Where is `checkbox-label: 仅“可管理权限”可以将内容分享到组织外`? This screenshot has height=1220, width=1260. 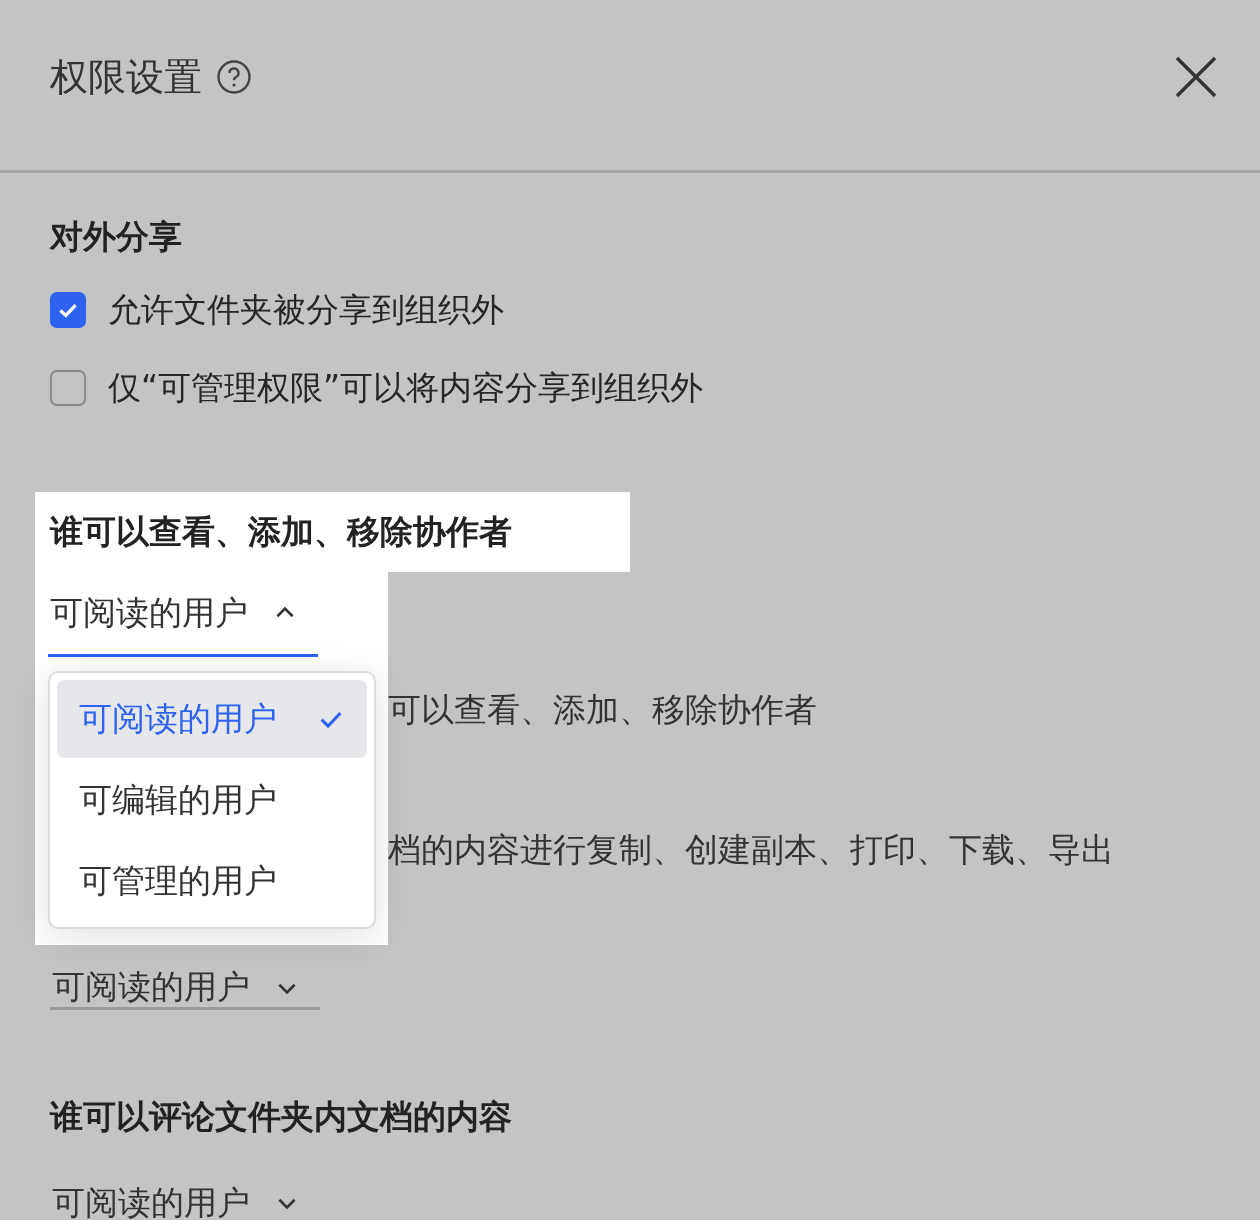
checkbox-label: 仅“可管理权限”可以将内容分享到组织外 is located at coordinates (406, 387).